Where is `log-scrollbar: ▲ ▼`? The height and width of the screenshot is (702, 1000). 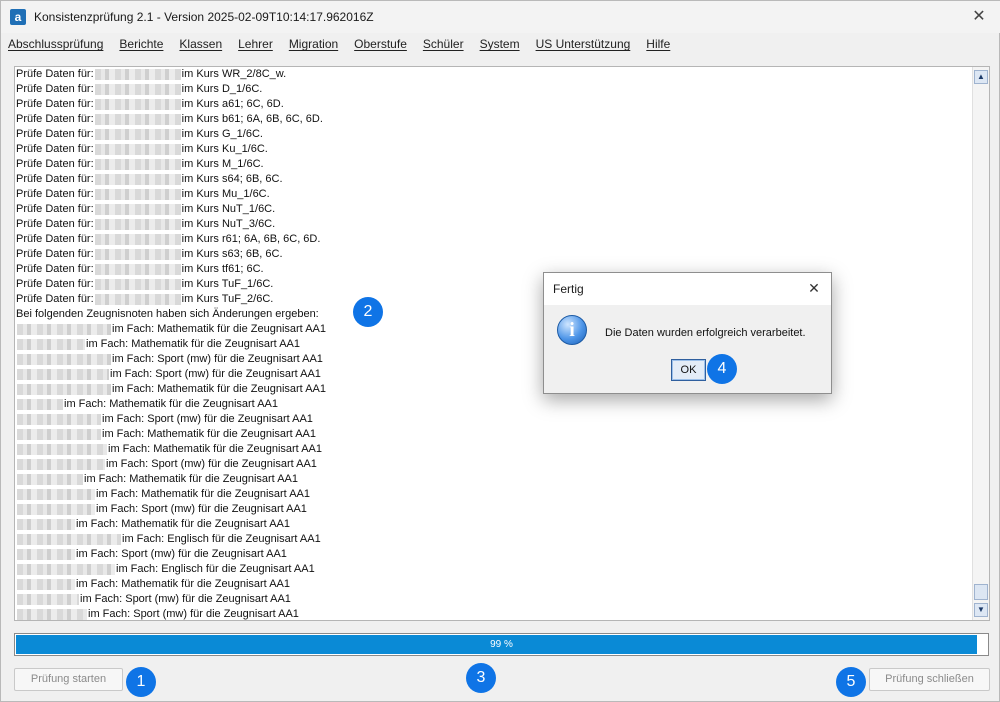
log-scrollbar: ▲ ▼ is located at coordinates (980, 343).